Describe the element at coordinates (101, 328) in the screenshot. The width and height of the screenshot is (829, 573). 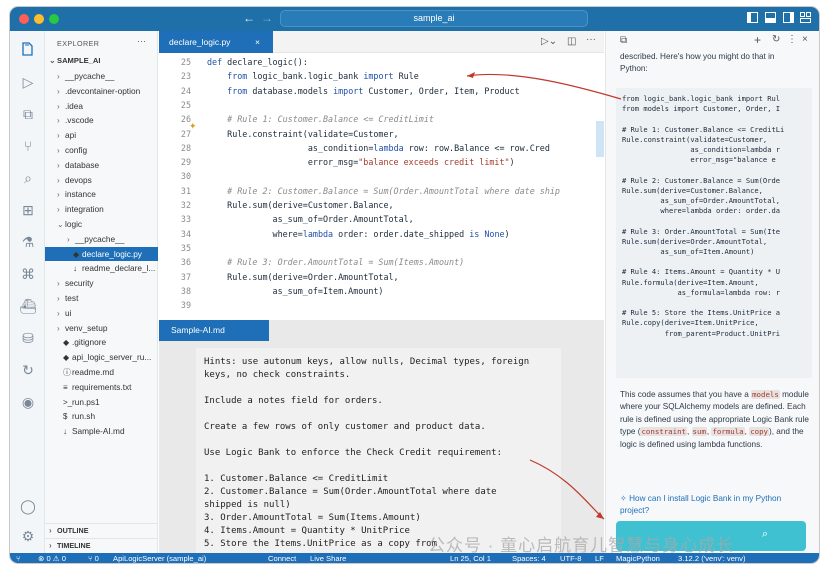
I see `tree-item: › venv_setup` at that location.